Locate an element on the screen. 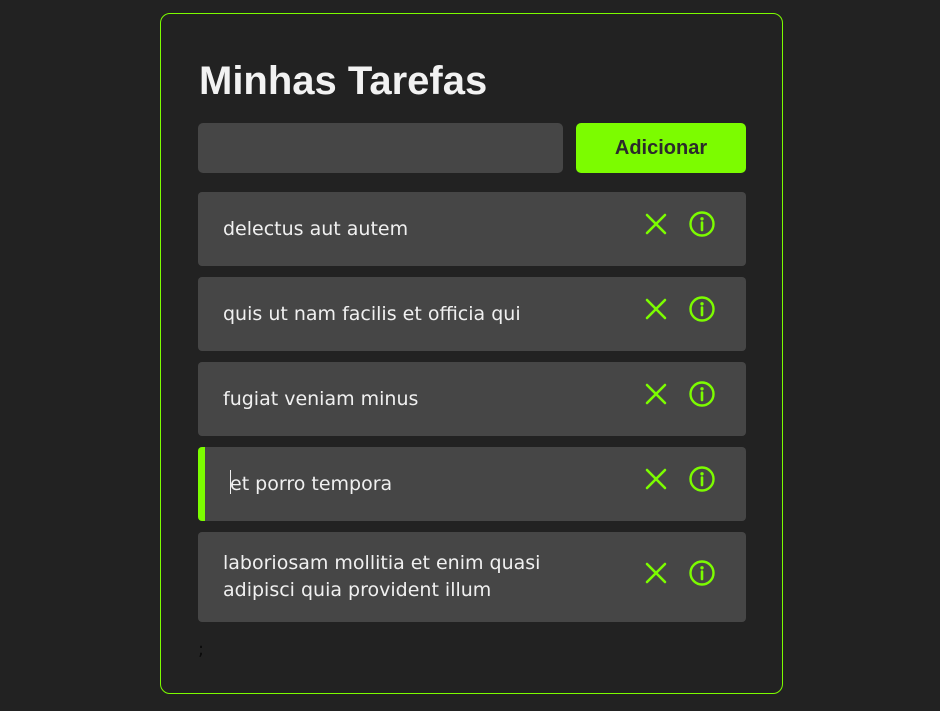 The height and width of the screenshot is (711, 940). task-text: et porro tempora is located at coordinates (420, 484).